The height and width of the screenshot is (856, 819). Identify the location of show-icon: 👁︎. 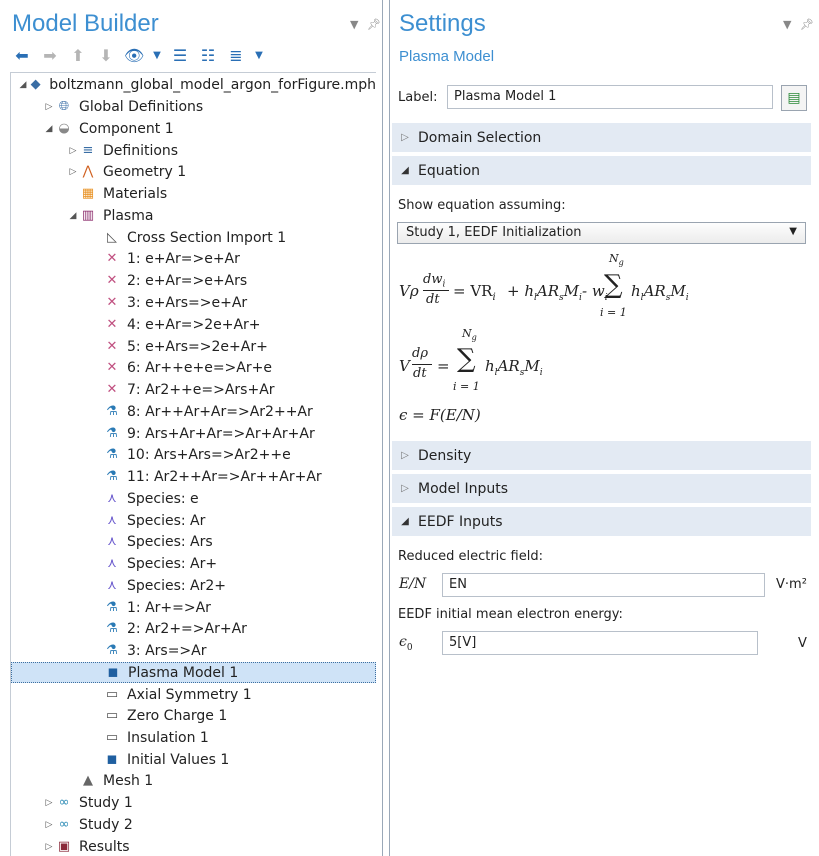
(134, 55).